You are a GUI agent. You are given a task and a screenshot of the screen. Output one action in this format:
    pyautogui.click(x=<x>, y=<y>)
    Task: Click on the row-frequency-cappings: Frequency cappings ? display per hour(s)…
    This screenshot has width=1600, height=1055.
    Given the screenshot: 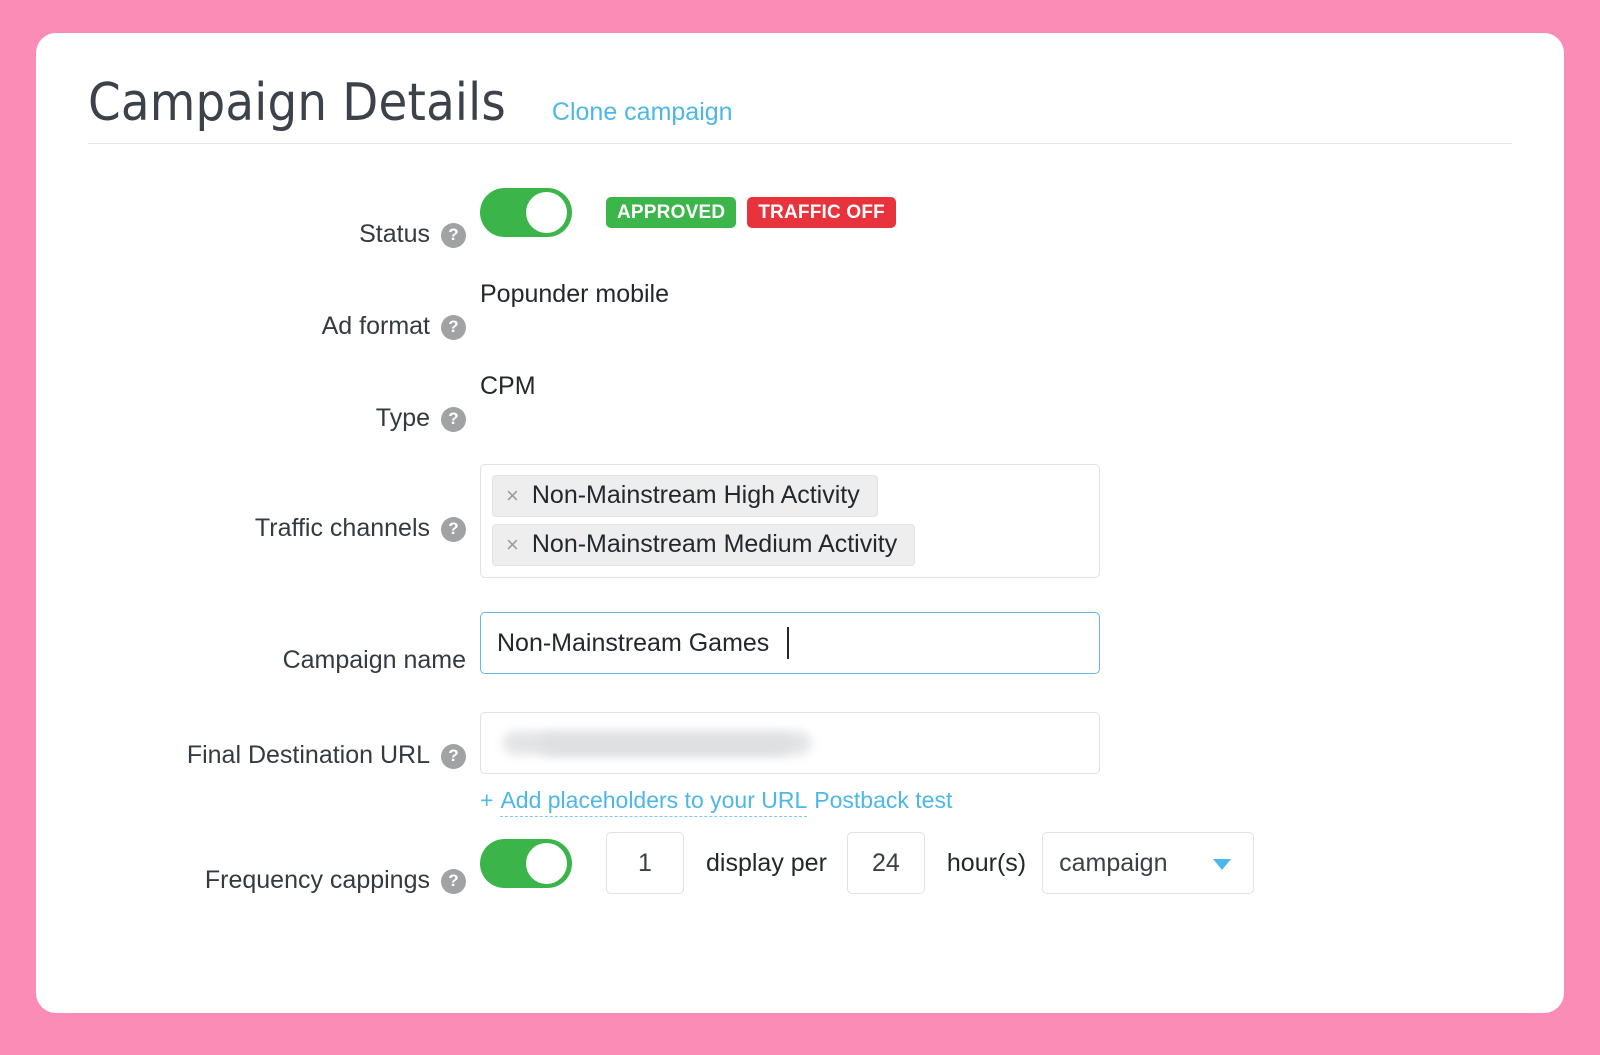 What is the action you would take?
    pyautogui.click(x=800, y=880)
    